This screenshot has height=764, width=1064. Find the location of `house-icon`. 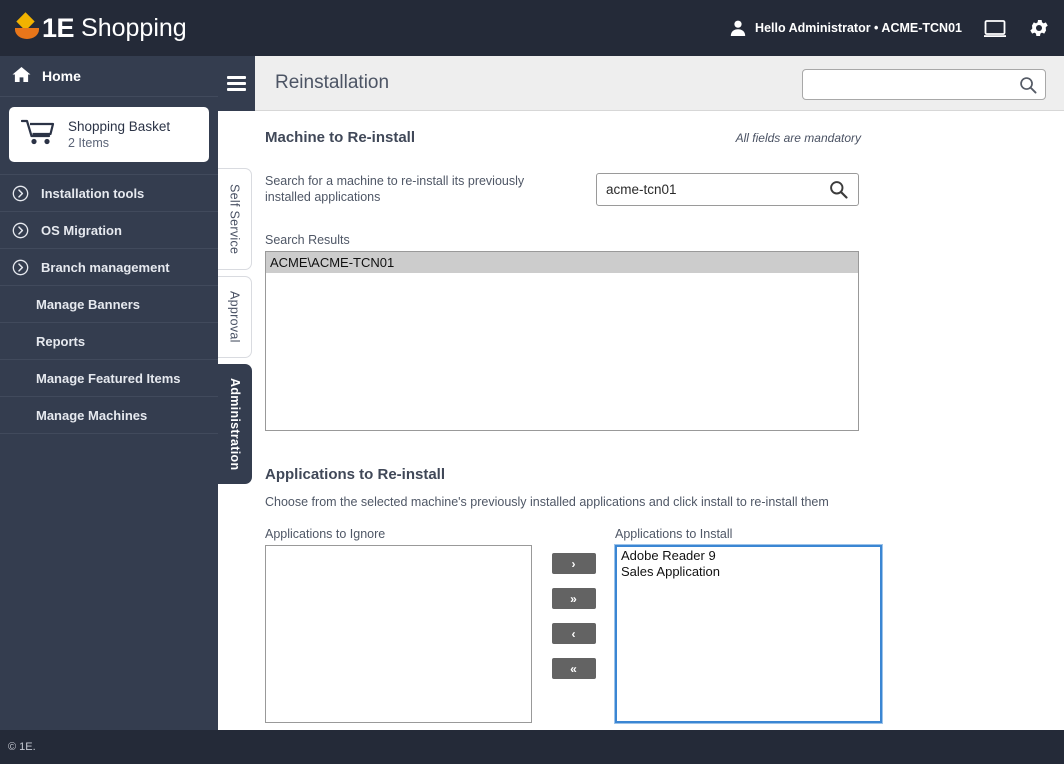

house-icon is located at coordinates (21, 76).